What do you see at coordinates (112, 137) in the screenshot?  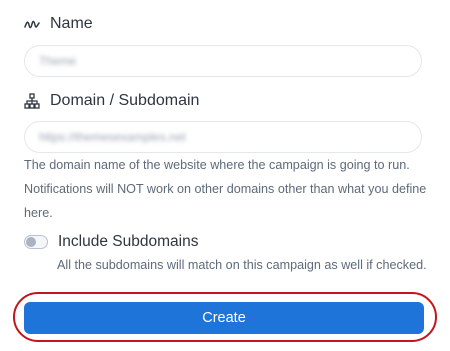 I see `domain-input-value: https://themesexamples.net` at bounding box center [112, 137].